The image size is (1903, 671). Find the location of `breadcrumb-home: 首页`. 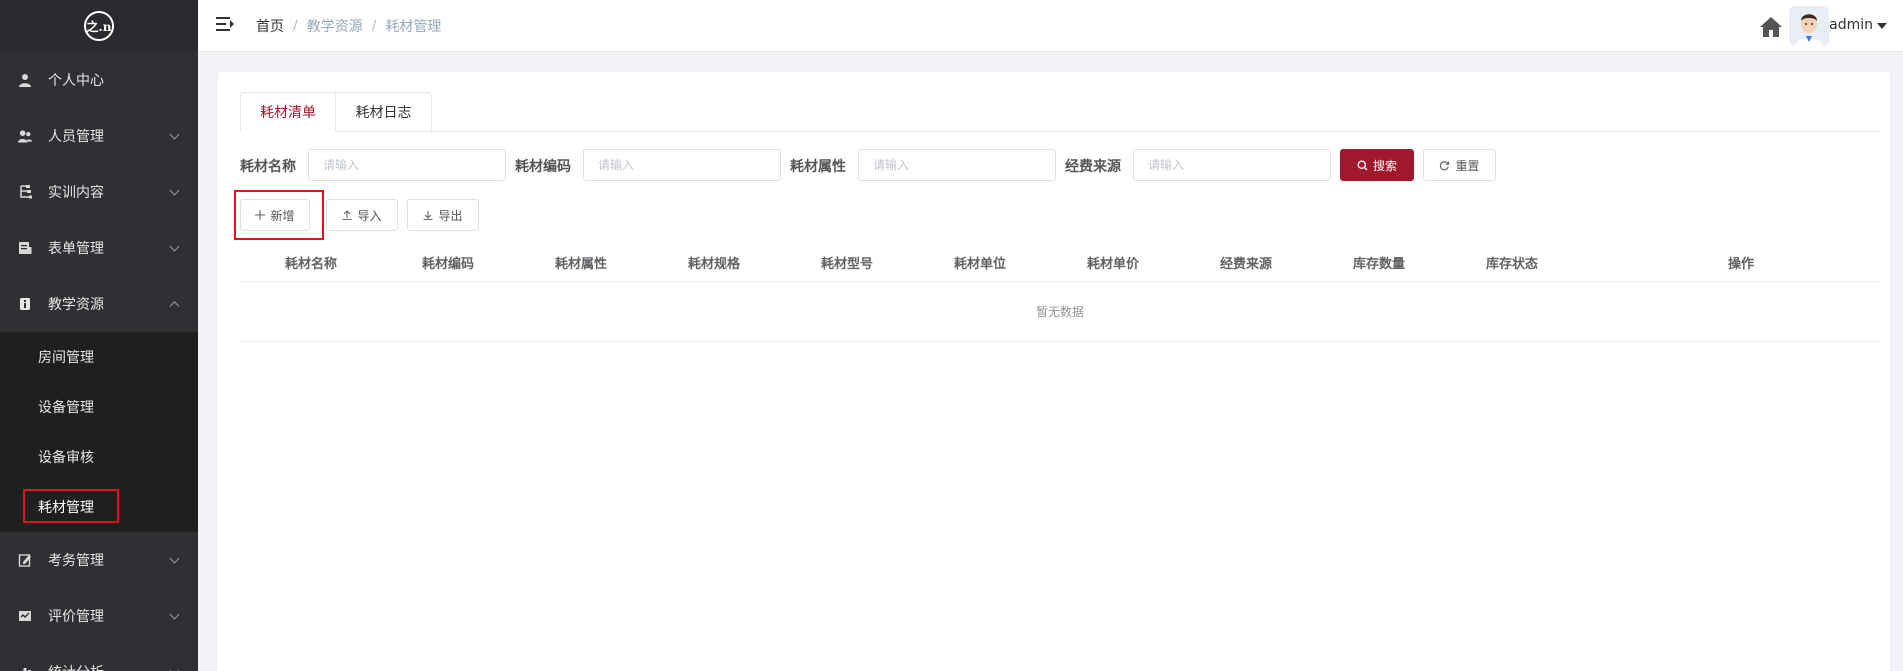

breadcrumb-home: 首页 is located at coordinates (270, 26).